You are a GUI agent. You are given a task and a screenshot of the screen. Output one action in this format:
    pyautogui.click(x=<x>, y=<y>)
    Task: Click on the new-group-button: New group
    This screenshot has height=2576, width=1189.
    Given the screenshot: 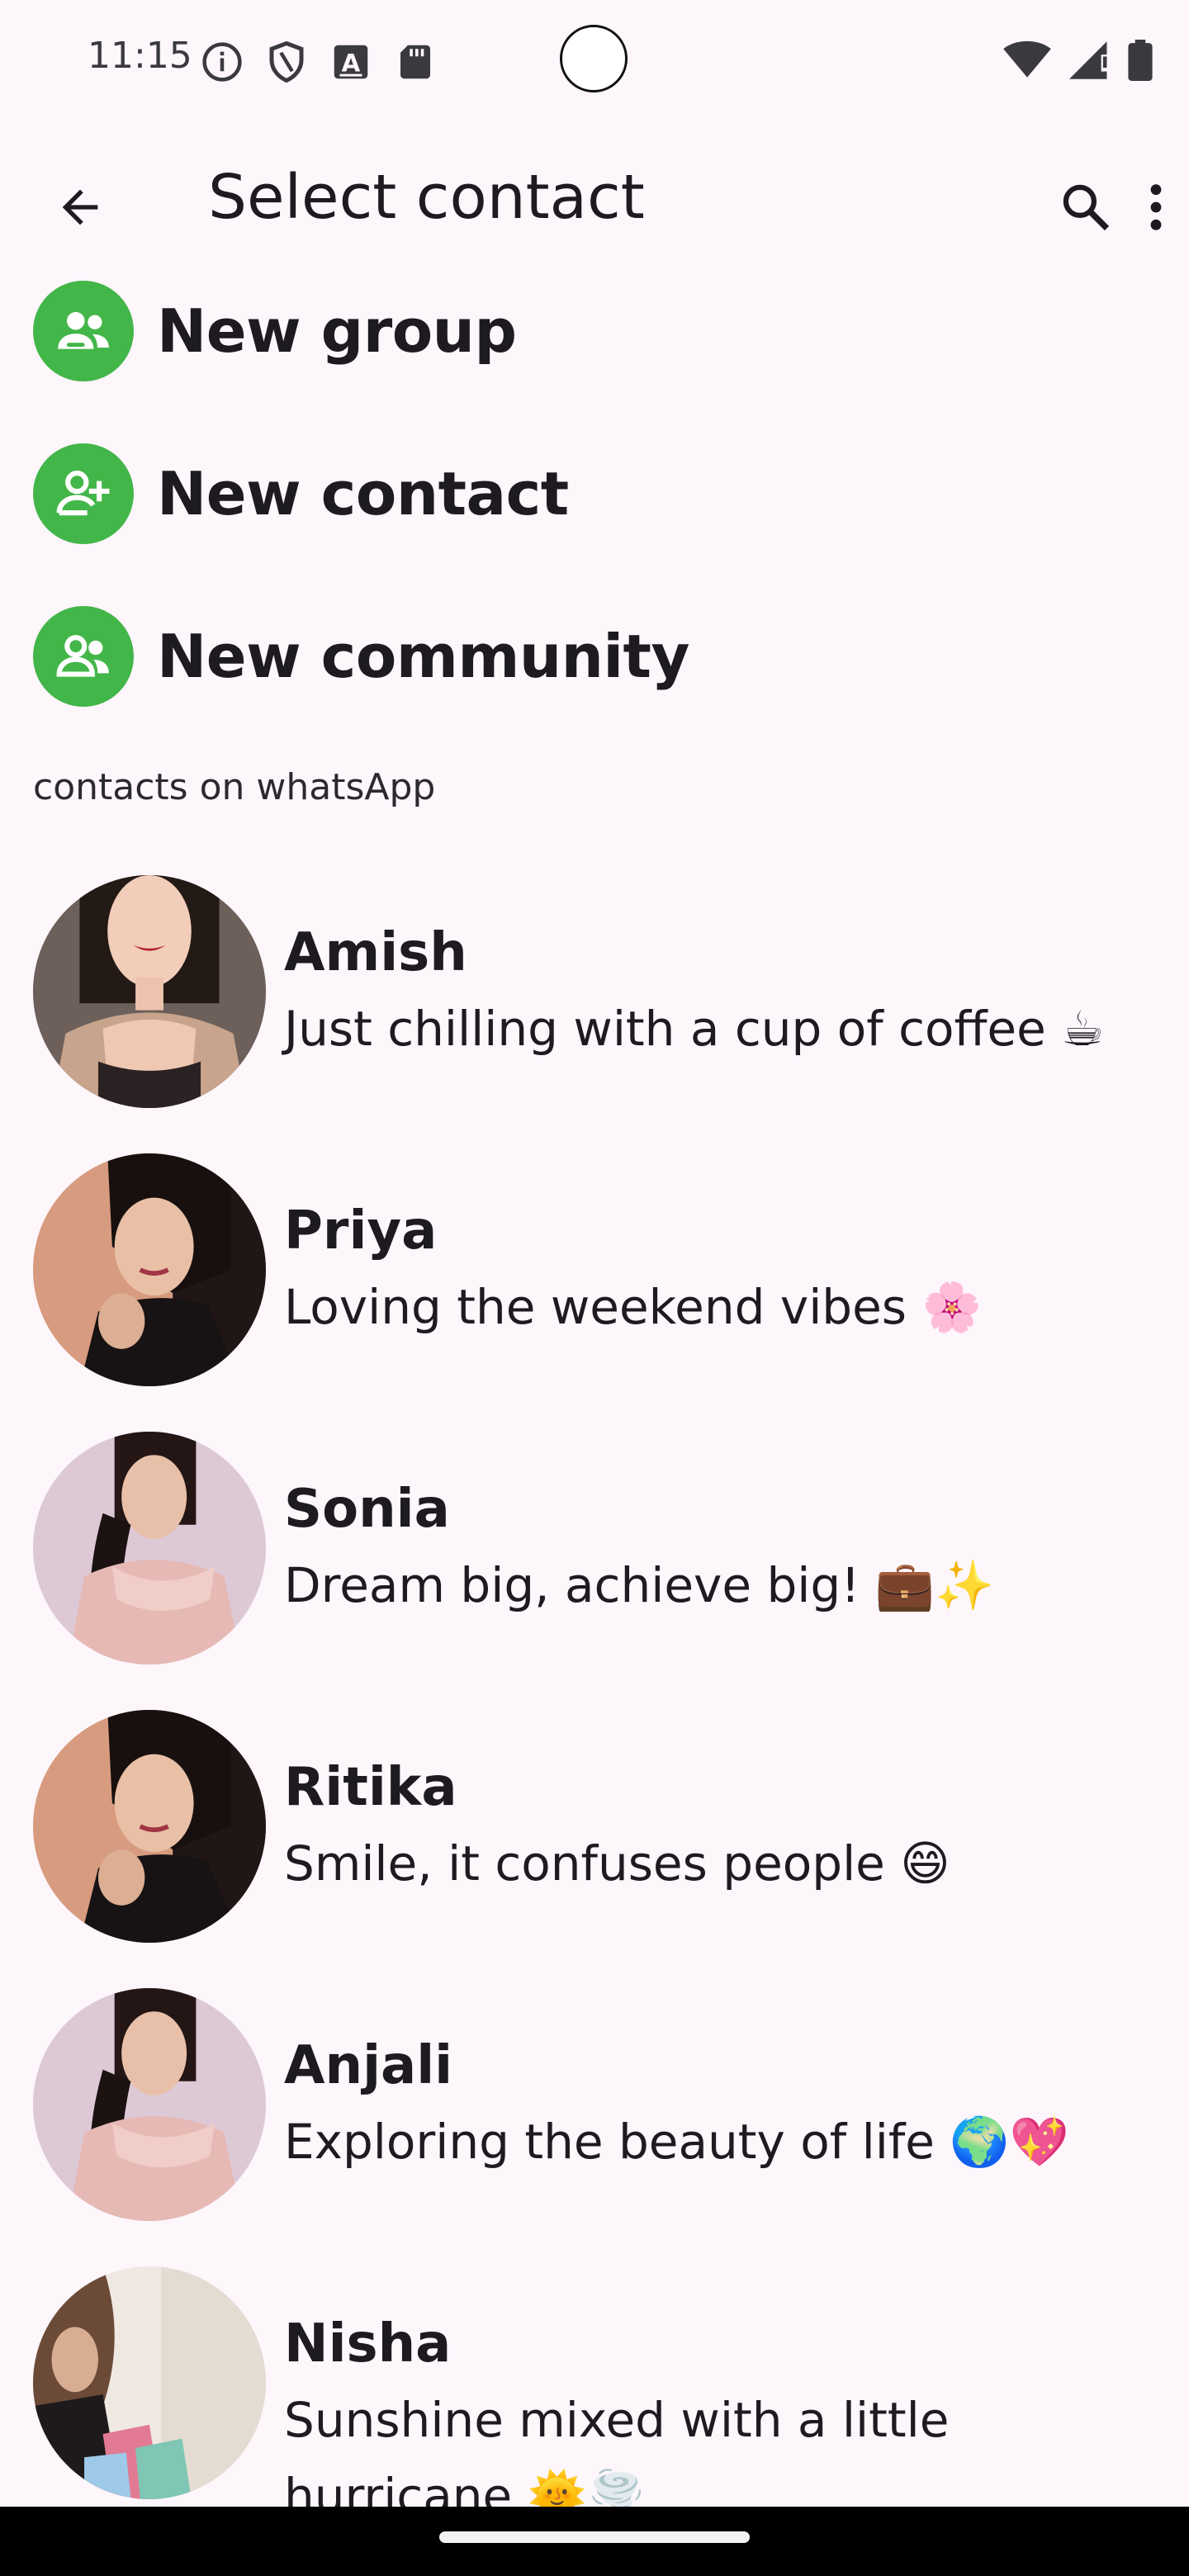 What is the action you would take?
    pyautogui.click(x=275, y=331)
    